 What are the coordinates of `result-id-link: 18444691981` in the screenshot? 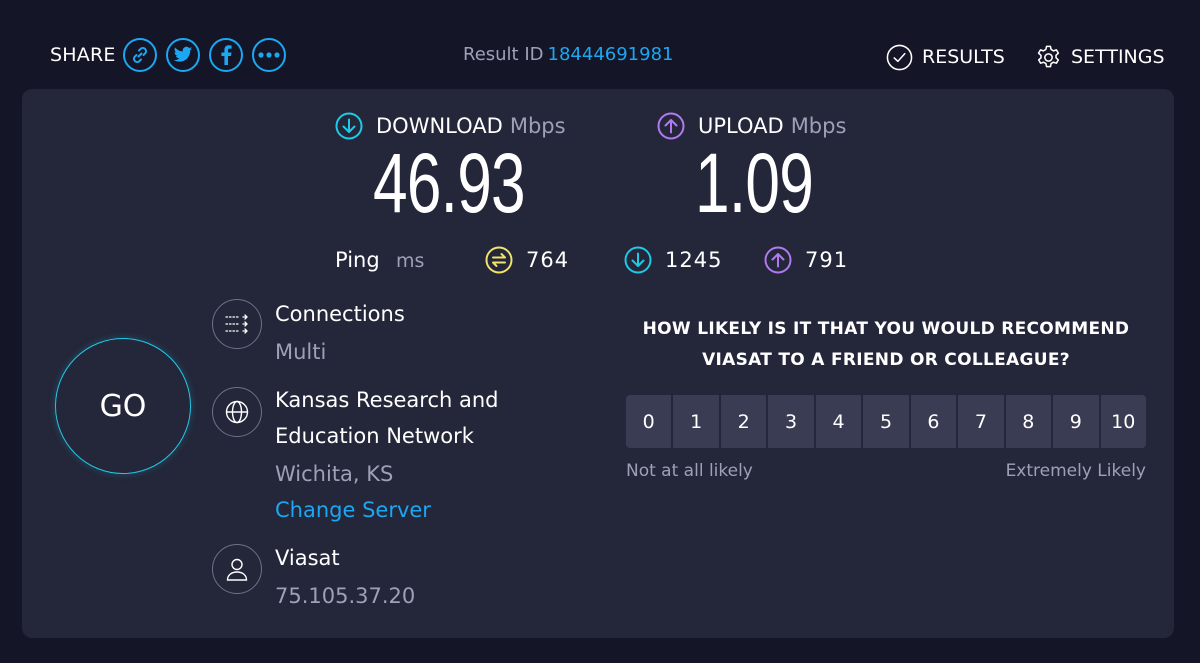 It's located at (611, 54).